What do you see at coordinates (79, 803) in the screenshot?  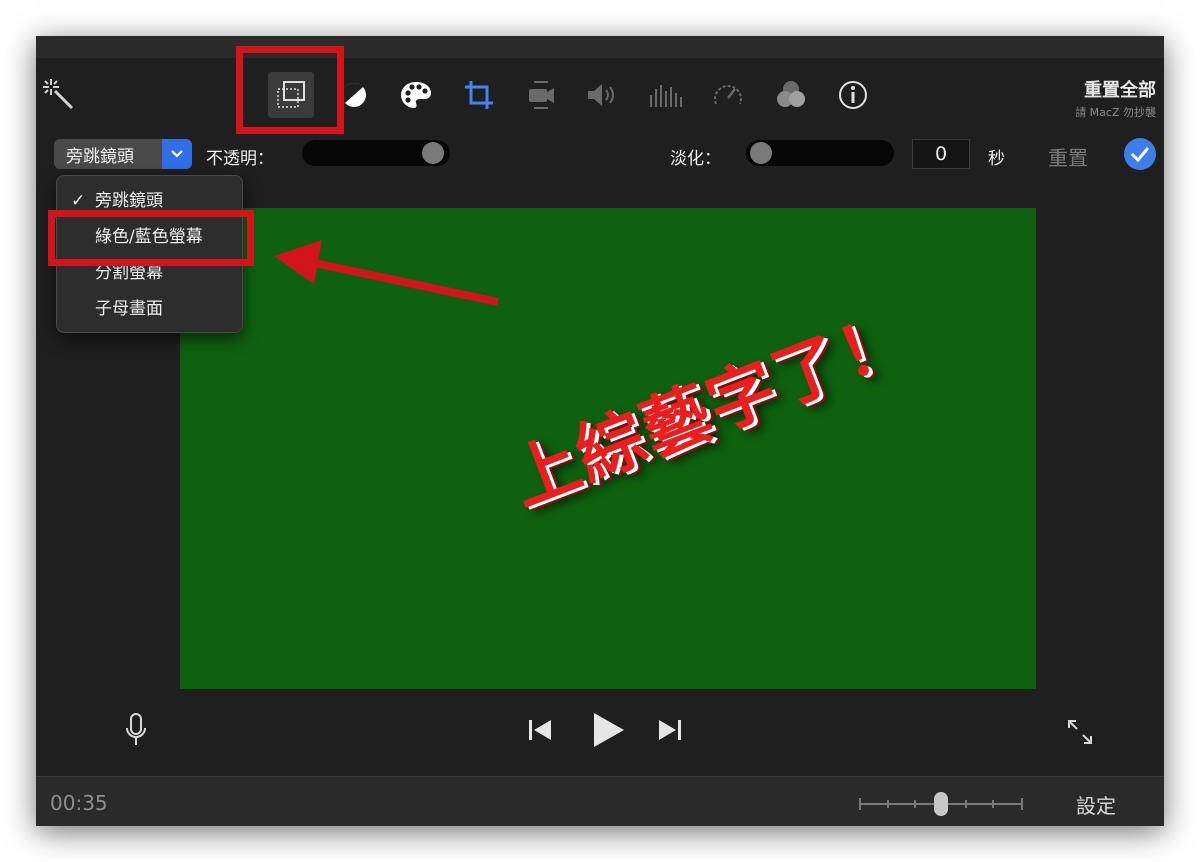 I see `timecode: 00:35` at bounding box center [79, 803].